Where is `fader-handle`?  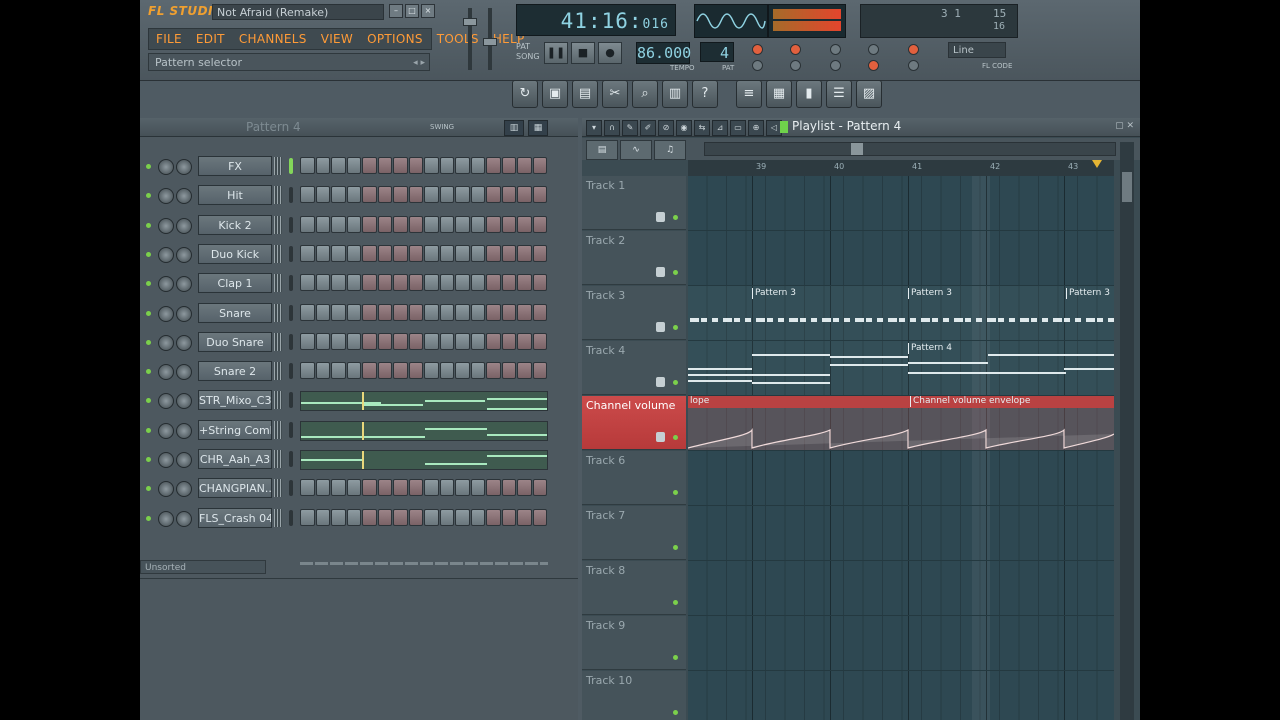
fader-handle is located at coordinates (490, 42).